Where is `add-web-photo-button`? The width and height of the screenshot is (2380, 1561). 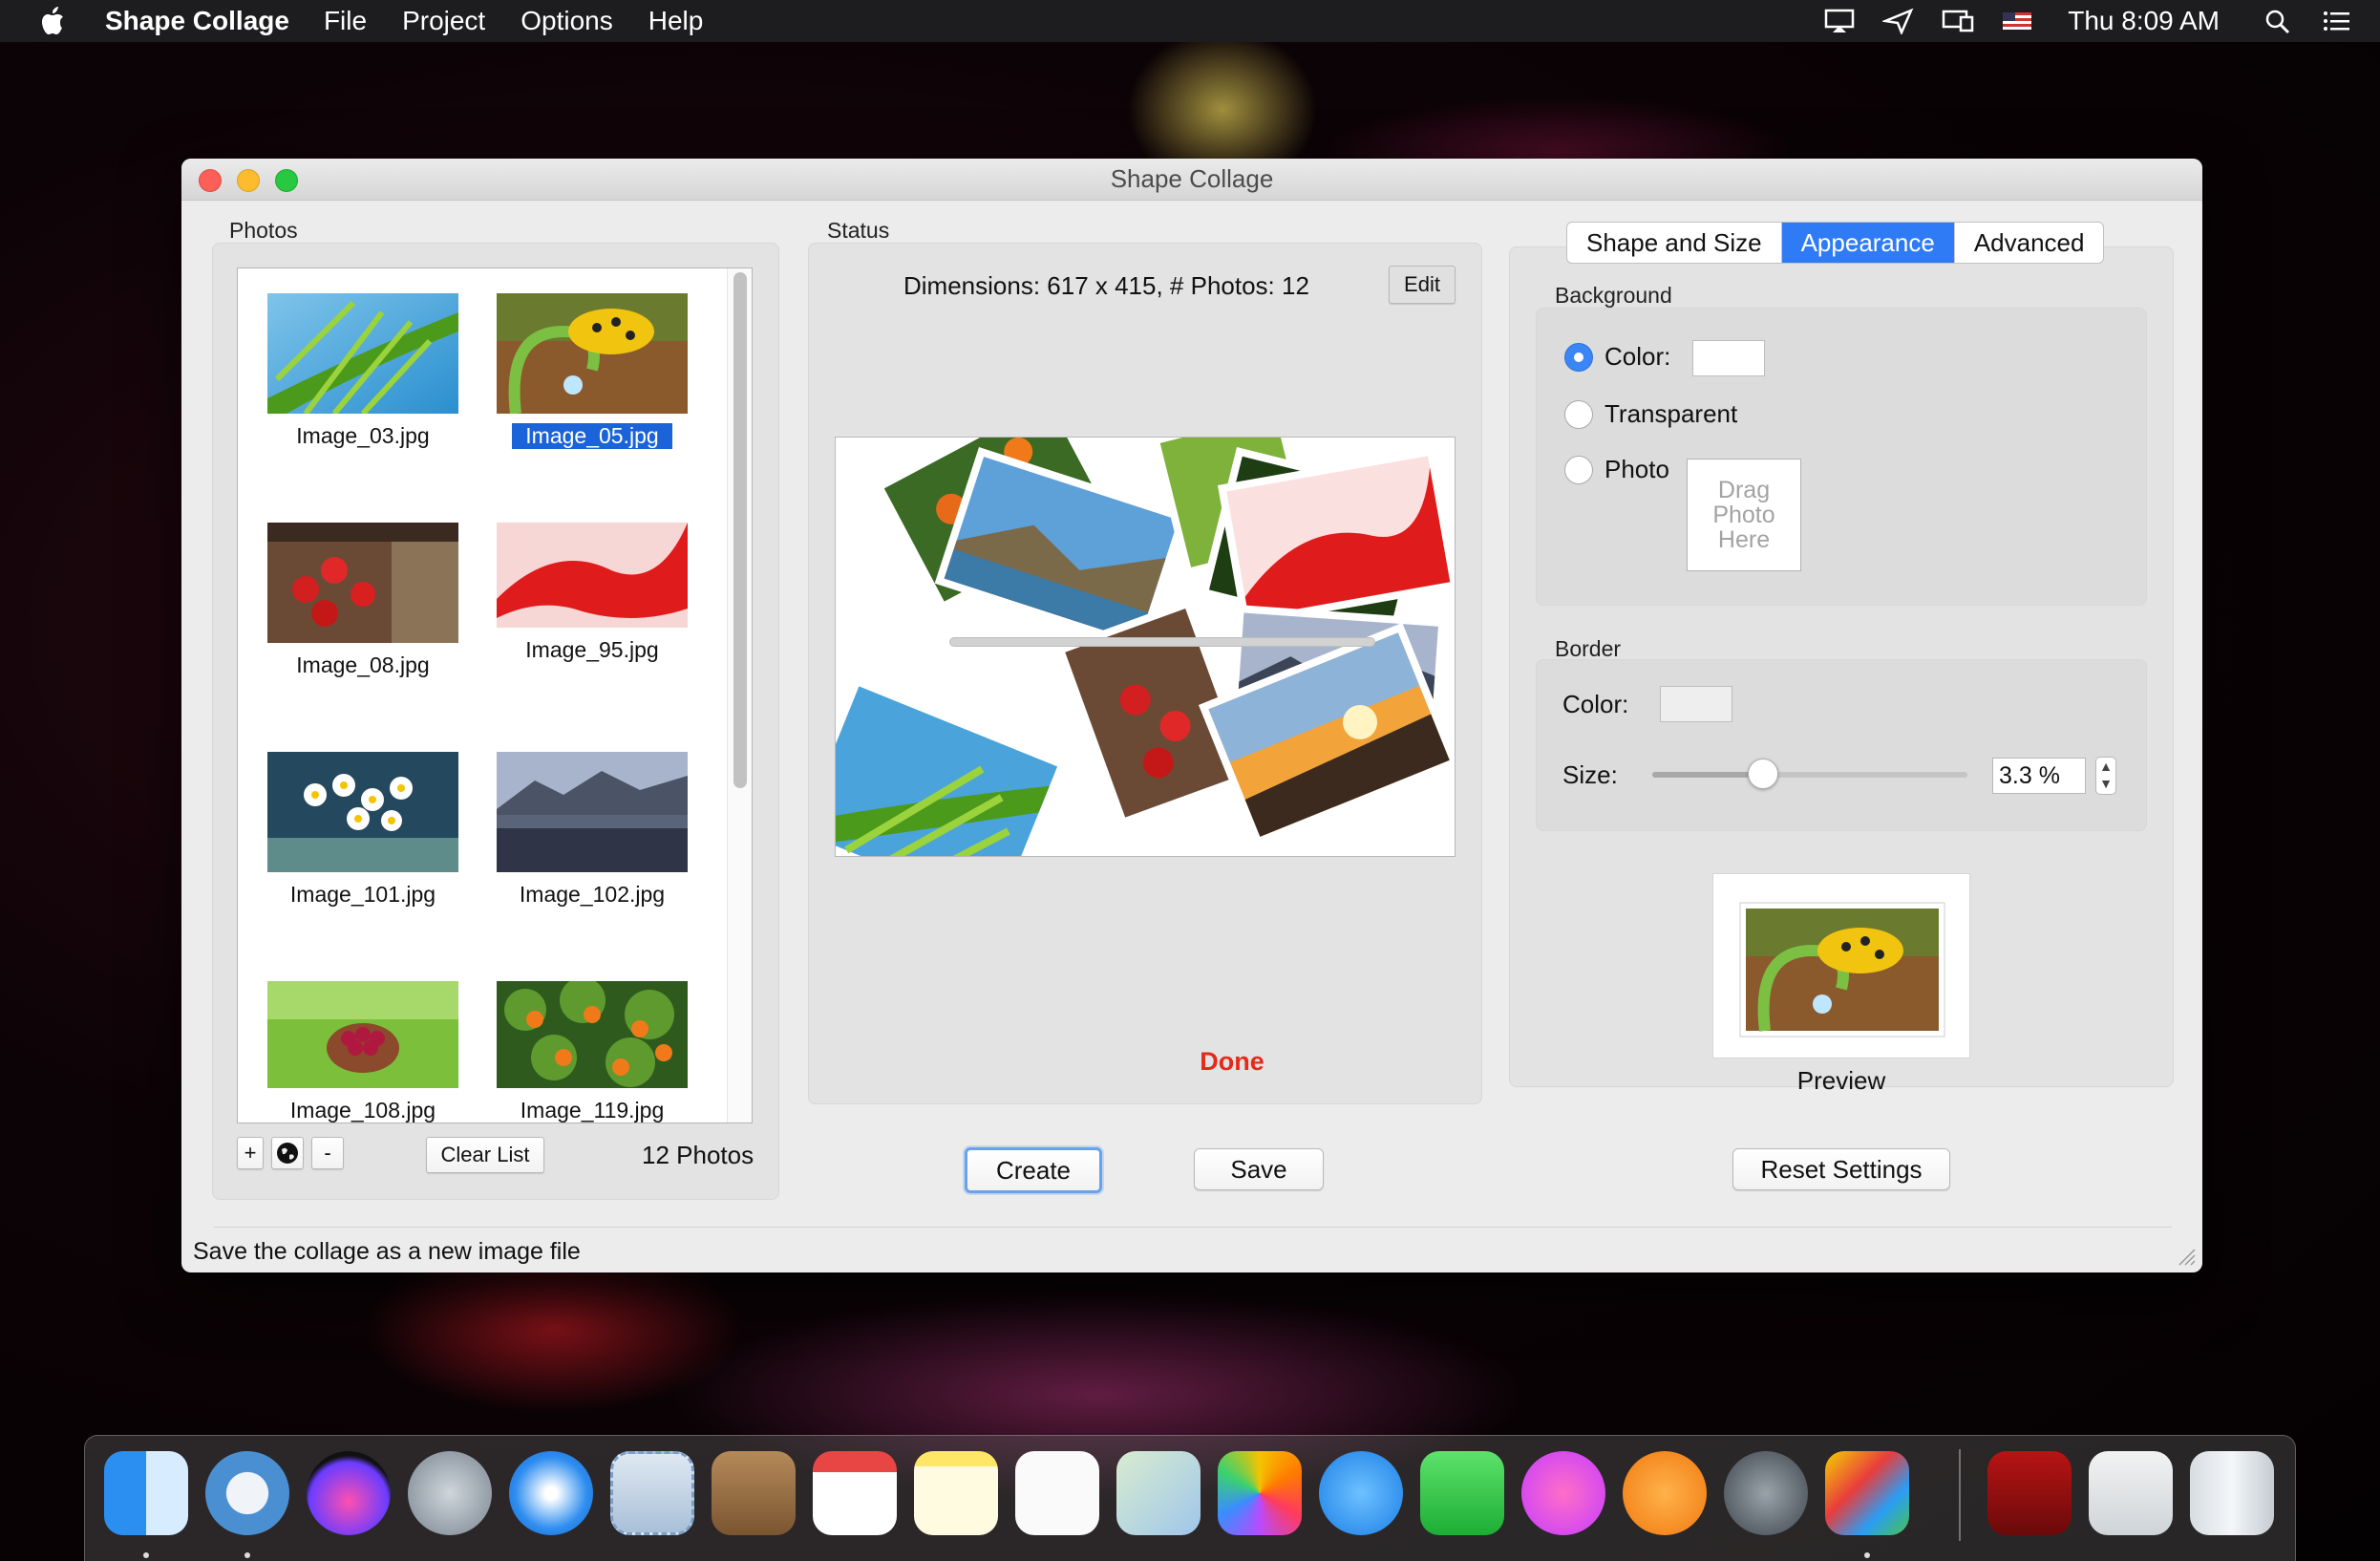
add-web-photo-button is located at coordinates (288, 1153).